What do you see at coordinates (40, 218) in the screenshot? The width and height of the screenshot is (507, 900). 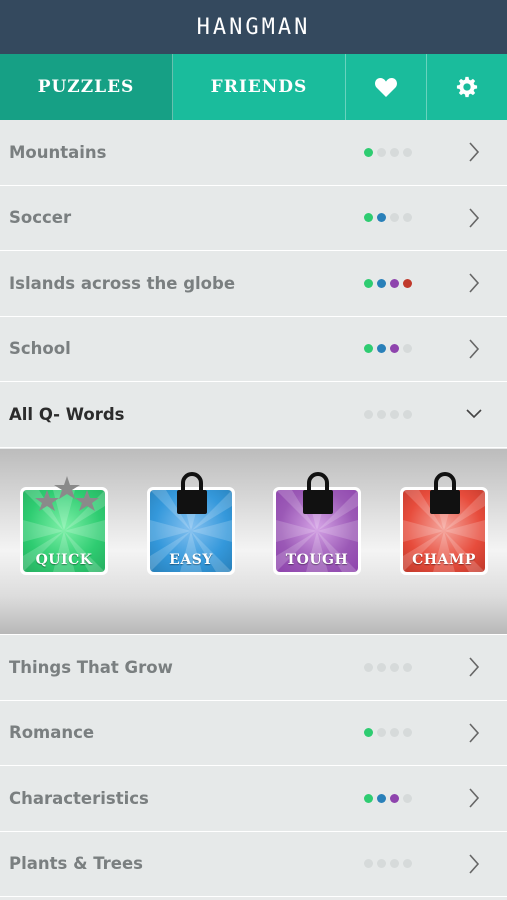 I see `puzzle-title: Soccer` at bounding box center [40, 218].